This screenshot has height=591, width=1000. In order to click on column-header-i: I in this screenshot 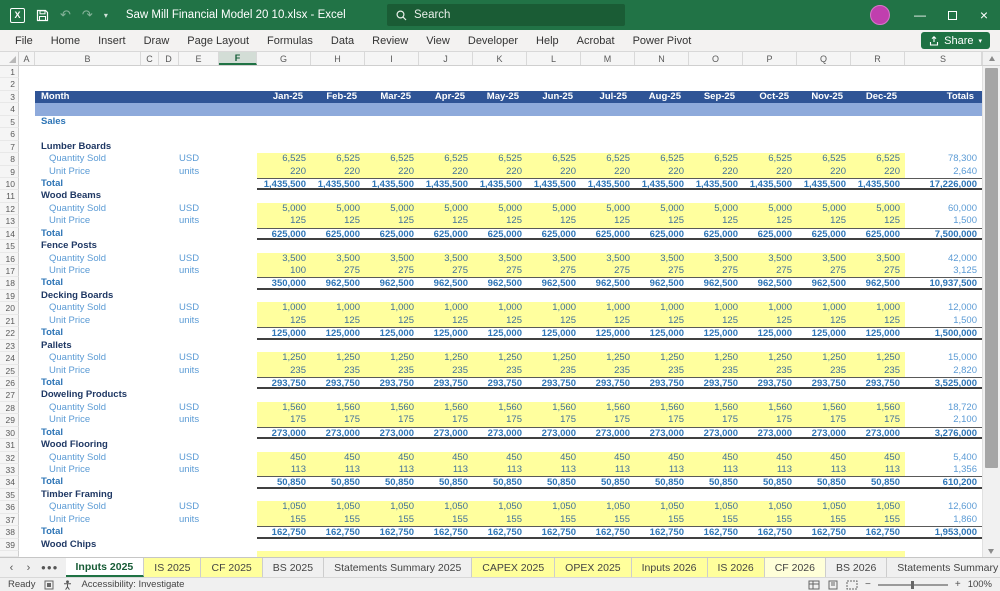, I will do `click(392, 58)`.